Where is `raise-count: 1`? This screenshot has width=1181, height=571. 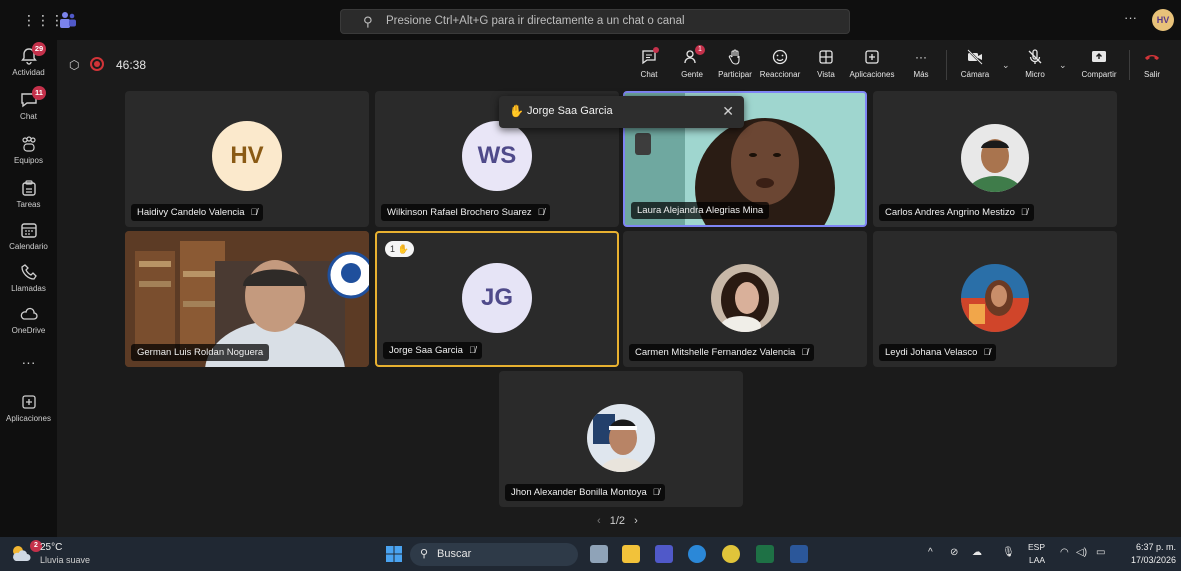 raise-count: 1 is located at coordinates (393, 249).